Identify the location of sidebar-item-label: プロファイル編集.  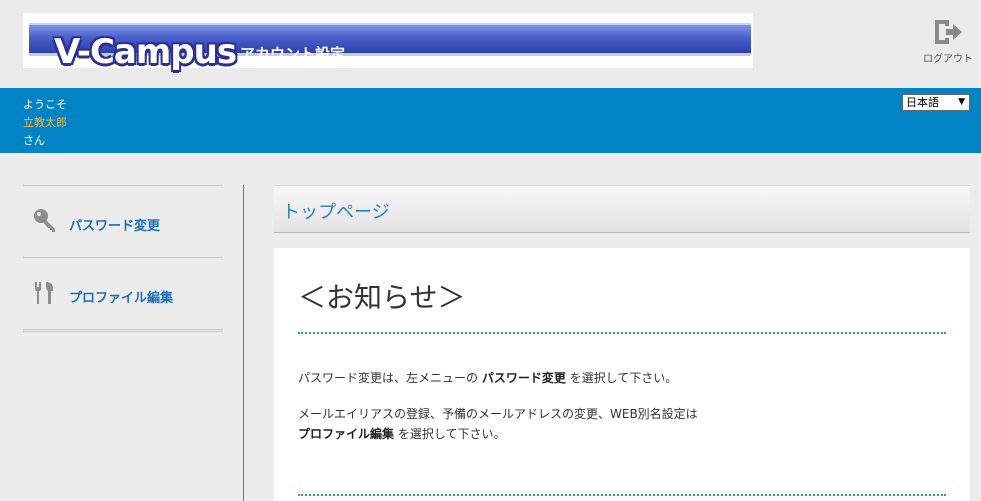
(121, 298).